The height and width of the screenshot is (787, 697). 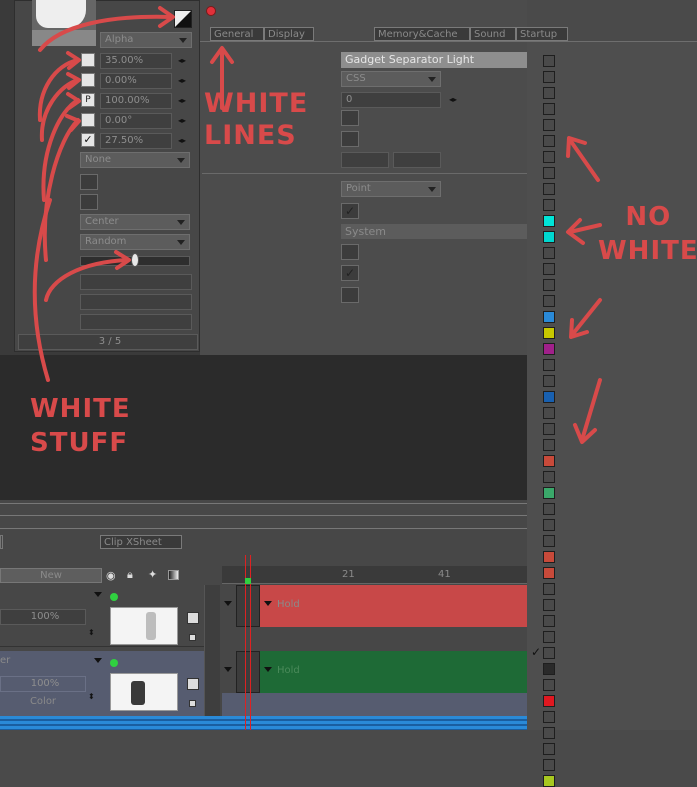 I want to click on white-stuff-annotation: WHITE STUFF, so click(x=80, y=426).